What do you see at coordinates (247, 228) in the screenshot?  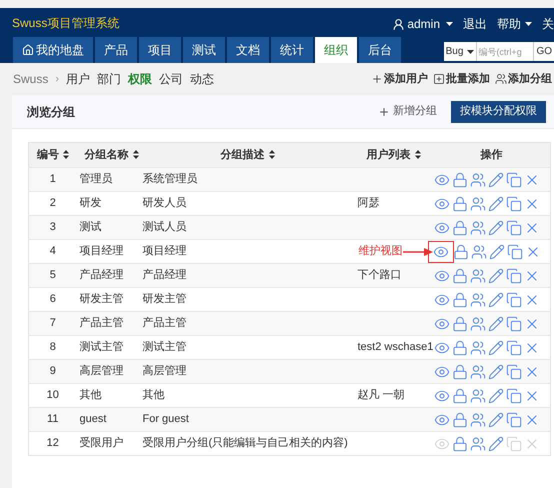 I see `table-cell: 测试人员` at bounding box center [247, 228].